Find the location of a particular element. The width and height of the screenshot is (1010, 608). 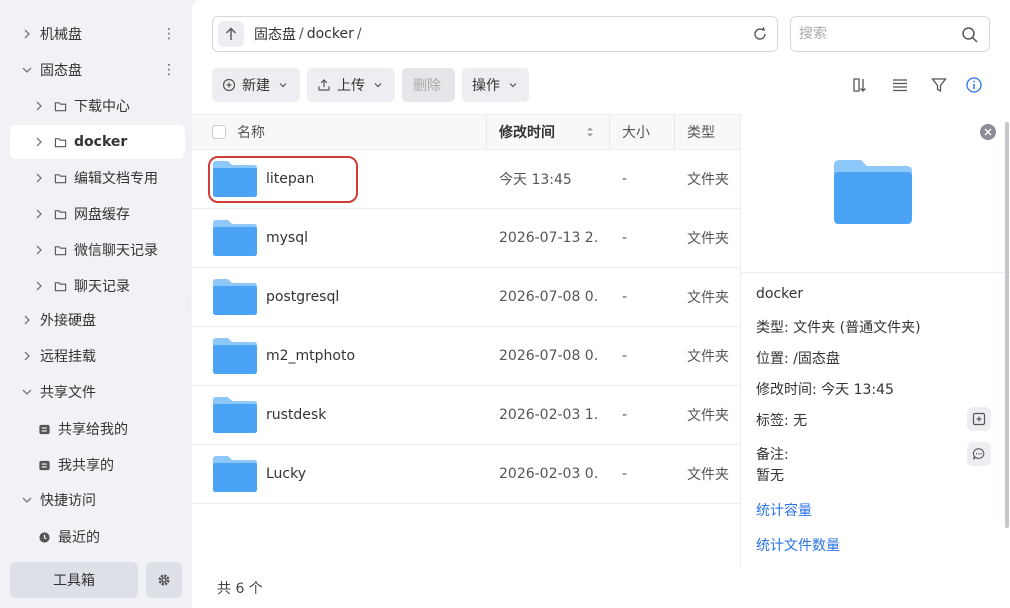

sidebar-item-label: 外接硬盘 is located at coordinates (68, 321).